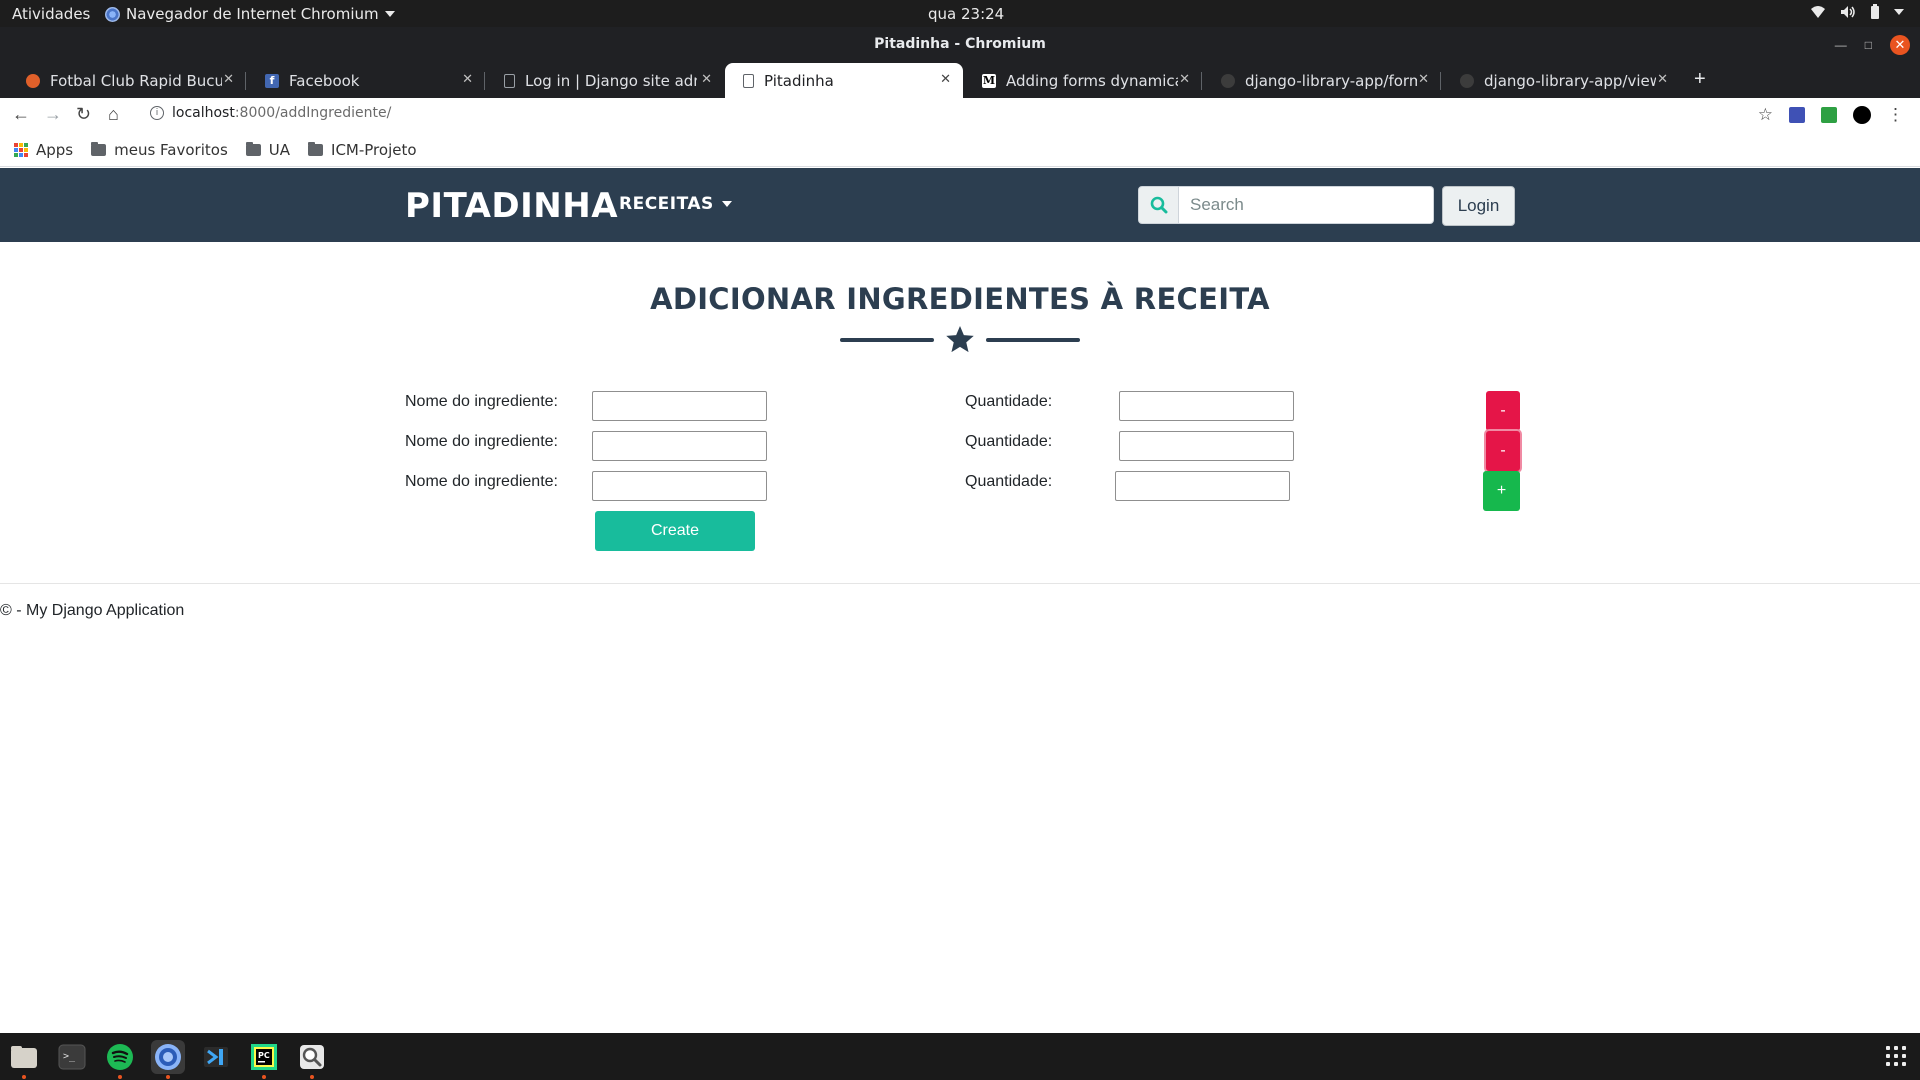 The image size is (1920, 1080). I want to click on address-bar: i localhost:8000/addIngrediente/, so click(270, 113).